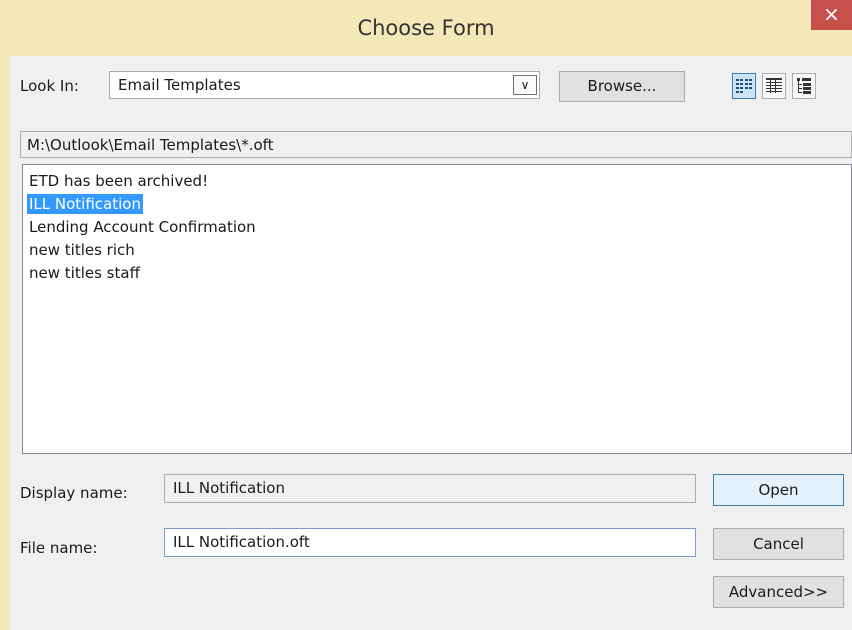  Describe the element at coordinates (82, 250) in the screenshot. I see `list-item: new titles rich` at that location.